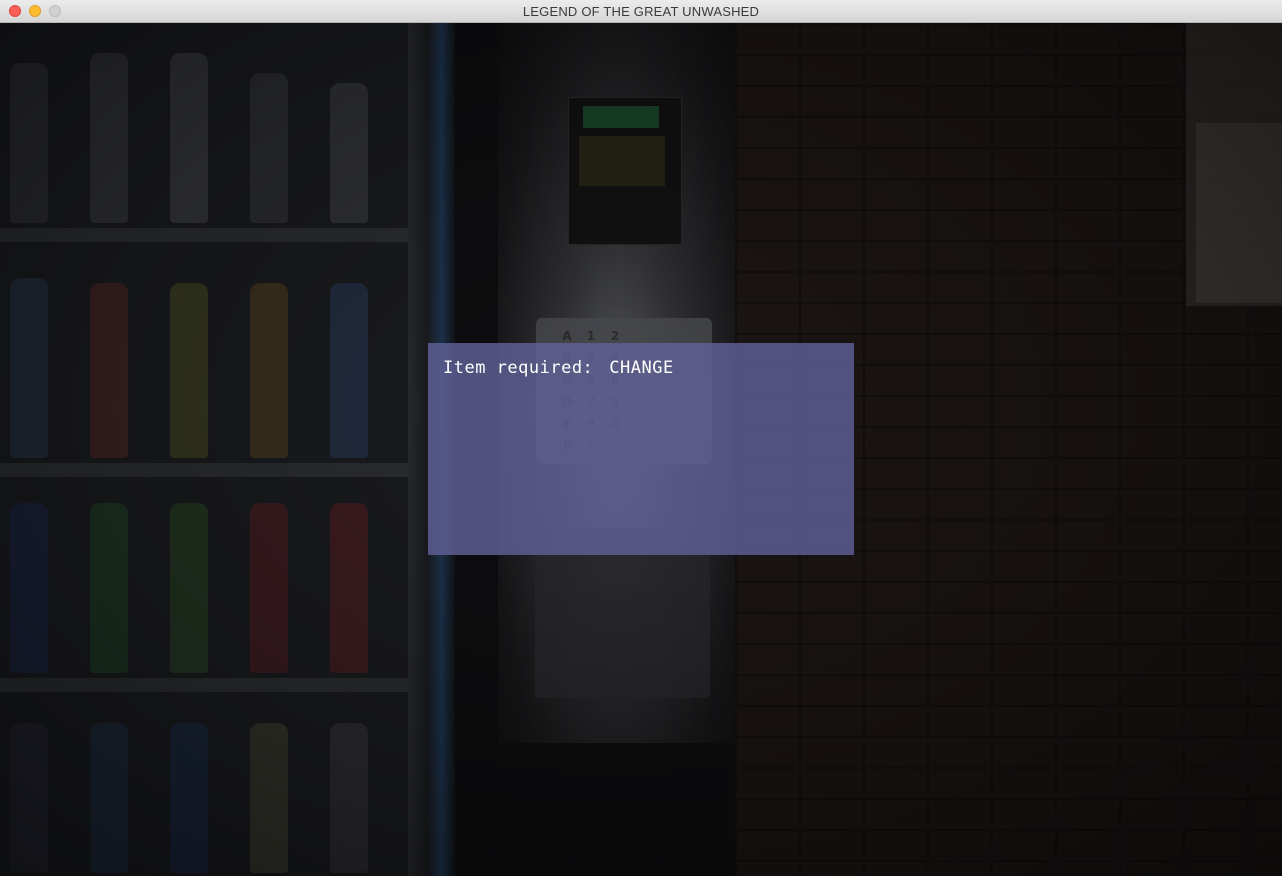 The height and width of the screenshot is (876, 1282). What do you see at coordinates (641, 449) in the screenshot?
I see `item-required-dialog: Item required: CHANGE` at bounding box center [641, 449].